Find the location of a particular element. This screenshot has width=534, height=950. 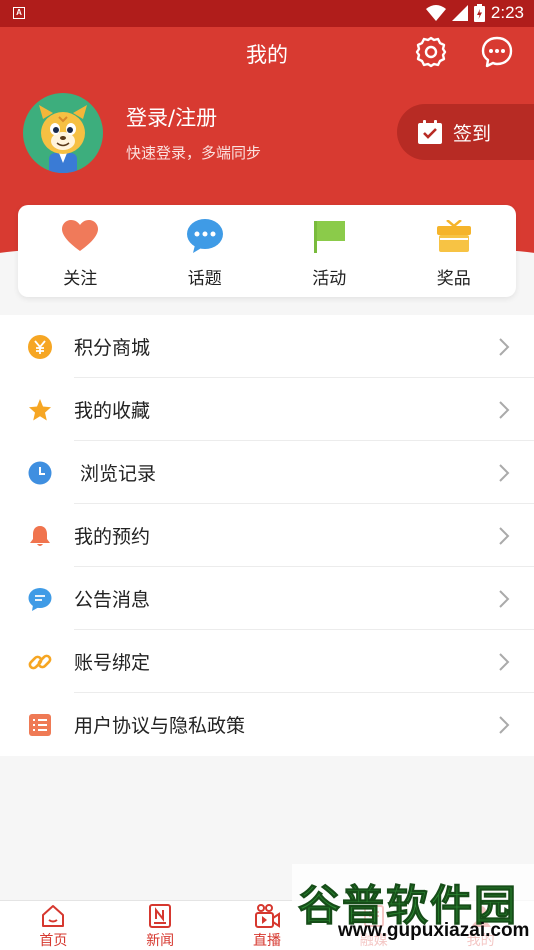

menu-item-label: 公告消息 is located at coordinates (112, 600).